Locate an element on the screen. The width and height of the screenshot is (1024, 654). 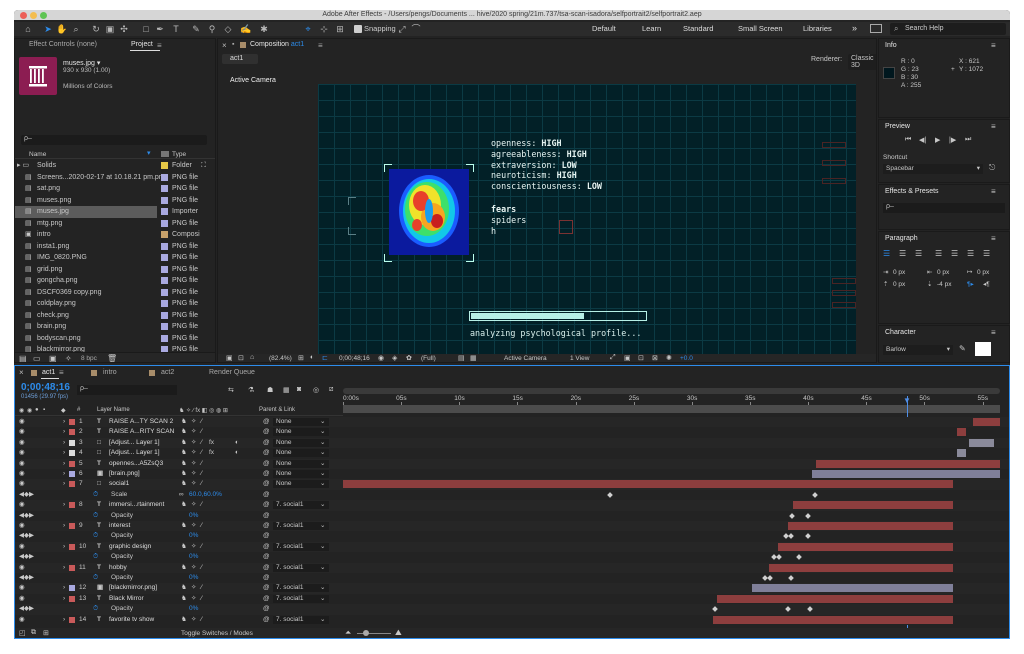
tab-project: Project is located at coordinates (142, 44).